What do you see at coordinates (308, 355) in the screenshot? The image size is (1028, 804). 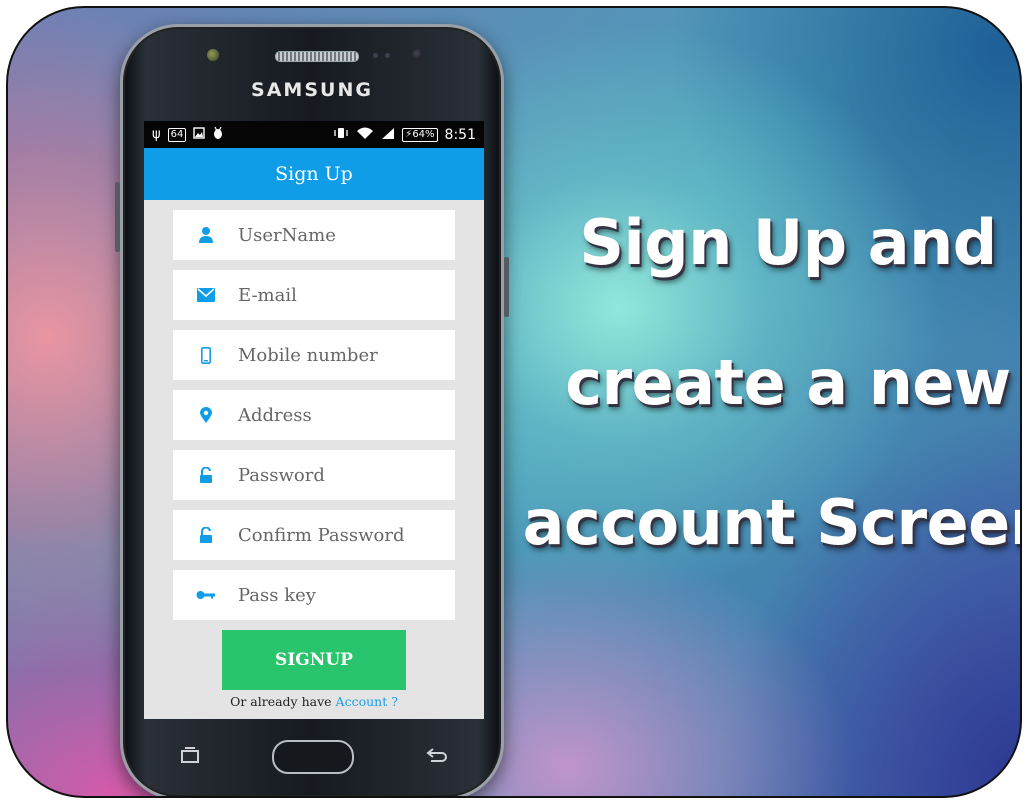 I see `mobile-number-placeholder: Mobile number` at bounding box center [308, 355].